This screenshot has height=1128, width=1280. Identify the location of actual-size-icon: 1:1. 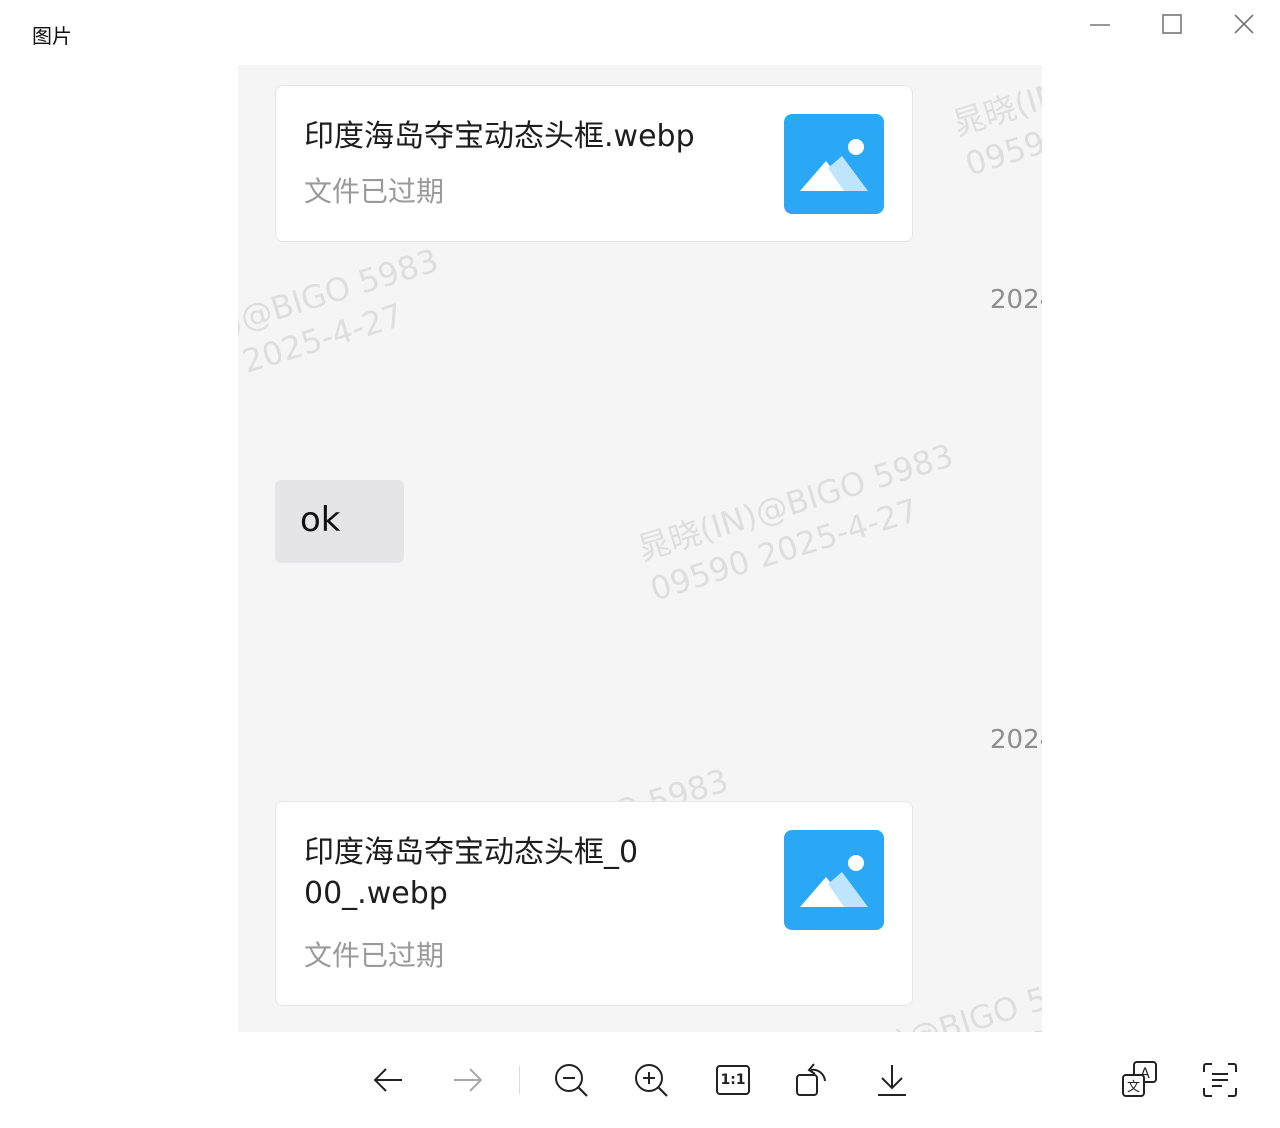
(733, 1080).